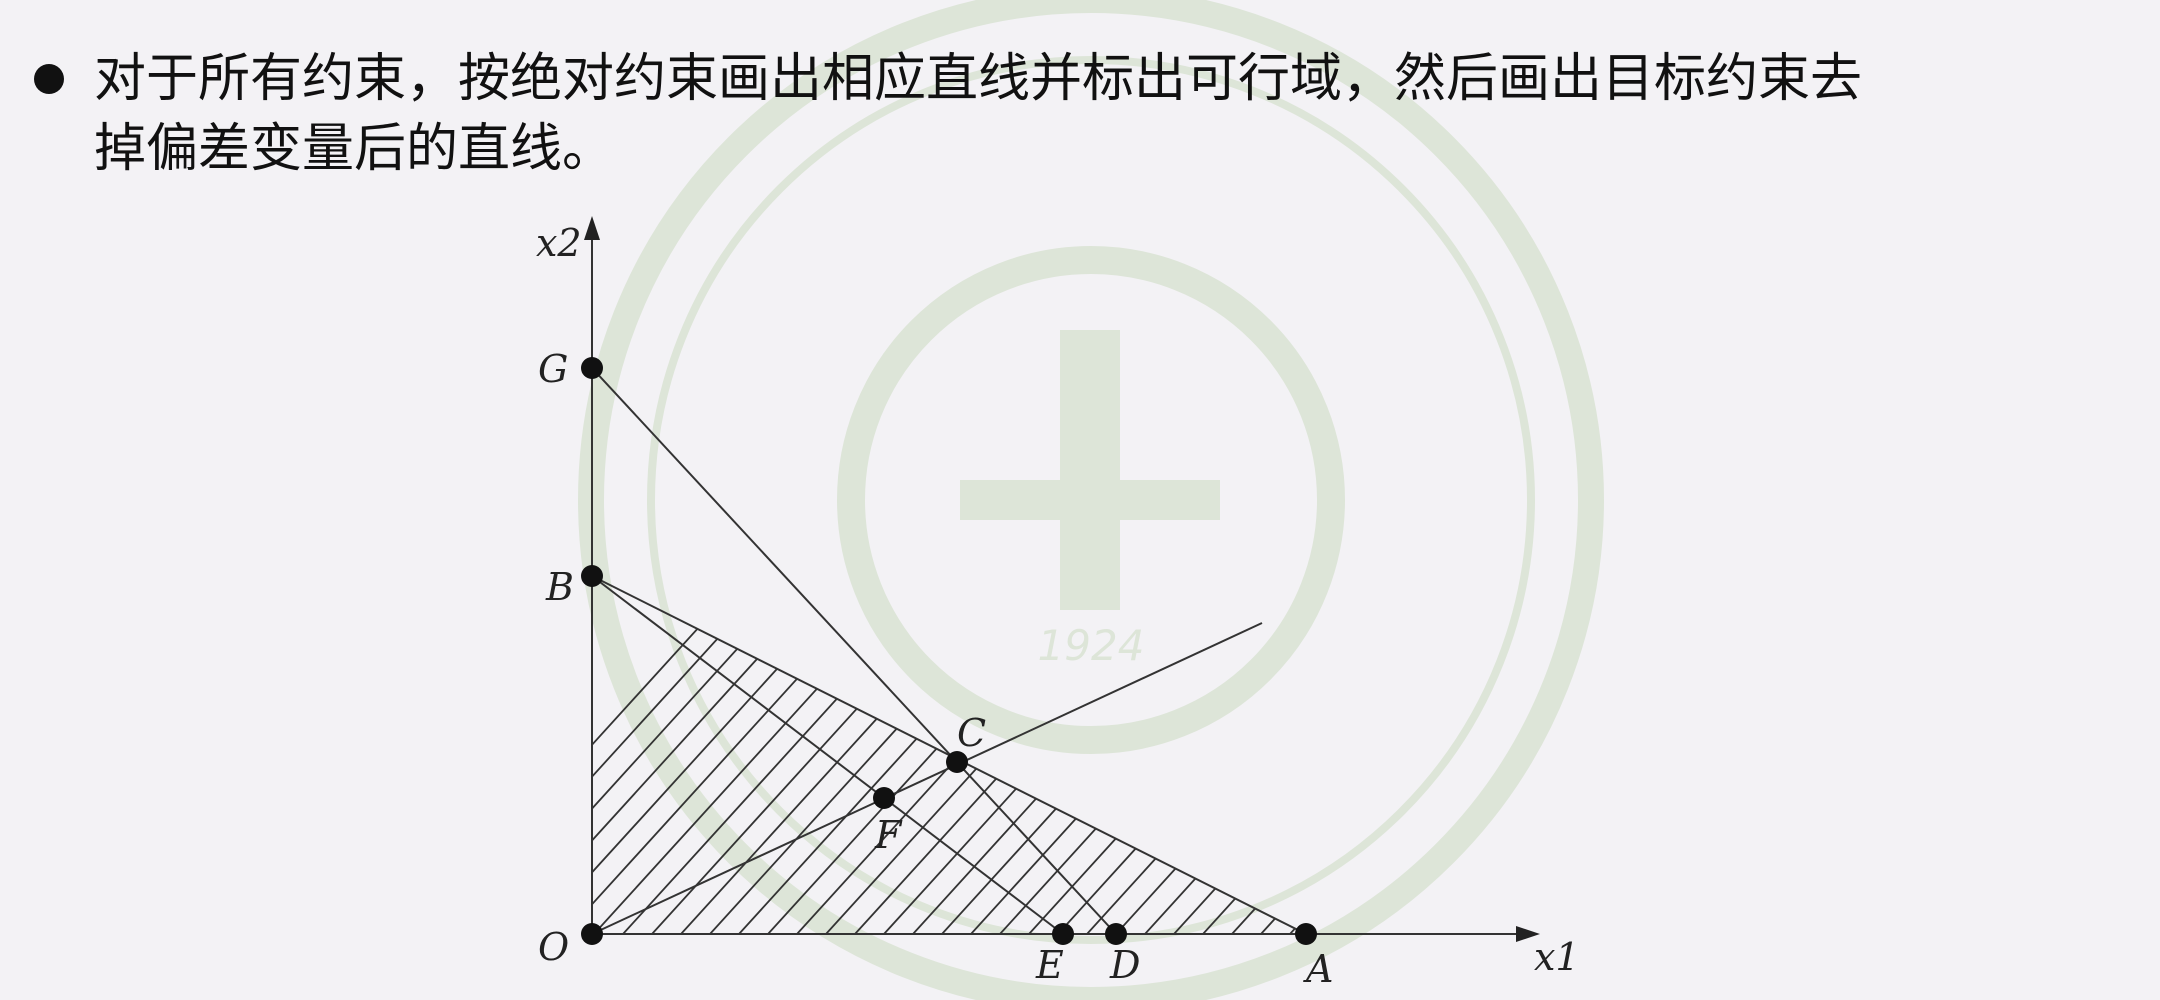 This screenshot has height=1000, width=2160. What do you see at coordinates (1557, 957) in the screenshot?
I see `x1-axis-label: x1` at bounding box center [1557, 957].